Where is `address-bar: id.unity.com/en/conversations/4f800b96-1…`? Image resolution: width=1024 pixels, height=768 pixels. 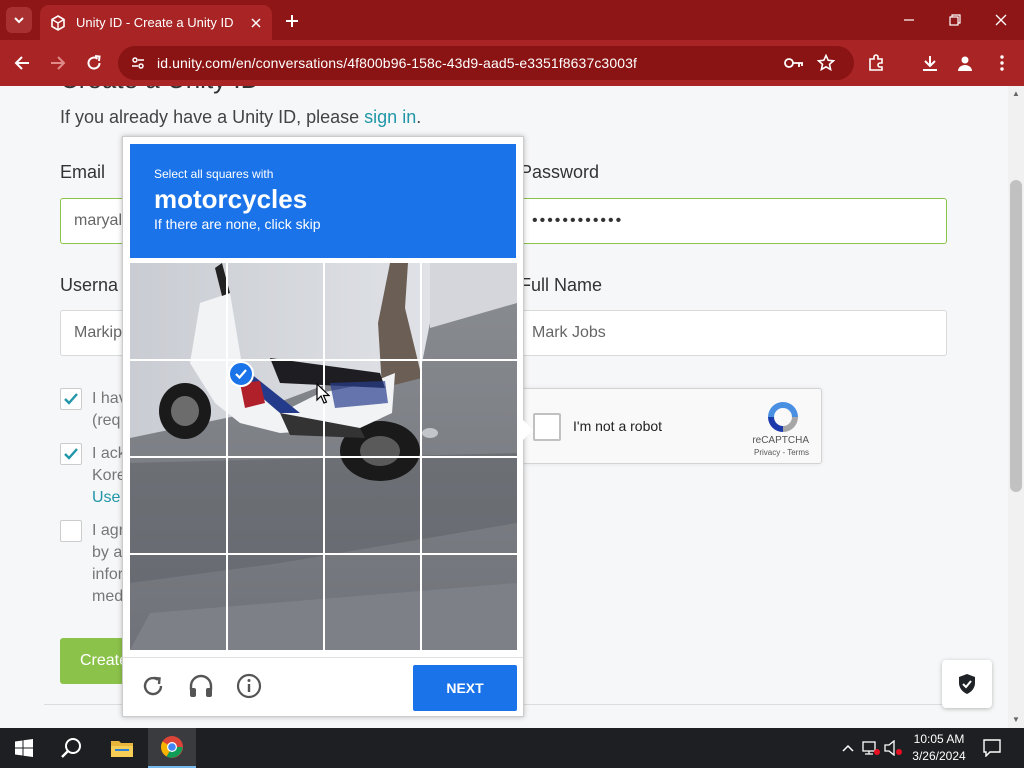
address-bar: id.unity.com/en/conversations/4f800b96-1… is located at coordinates (486, 63).